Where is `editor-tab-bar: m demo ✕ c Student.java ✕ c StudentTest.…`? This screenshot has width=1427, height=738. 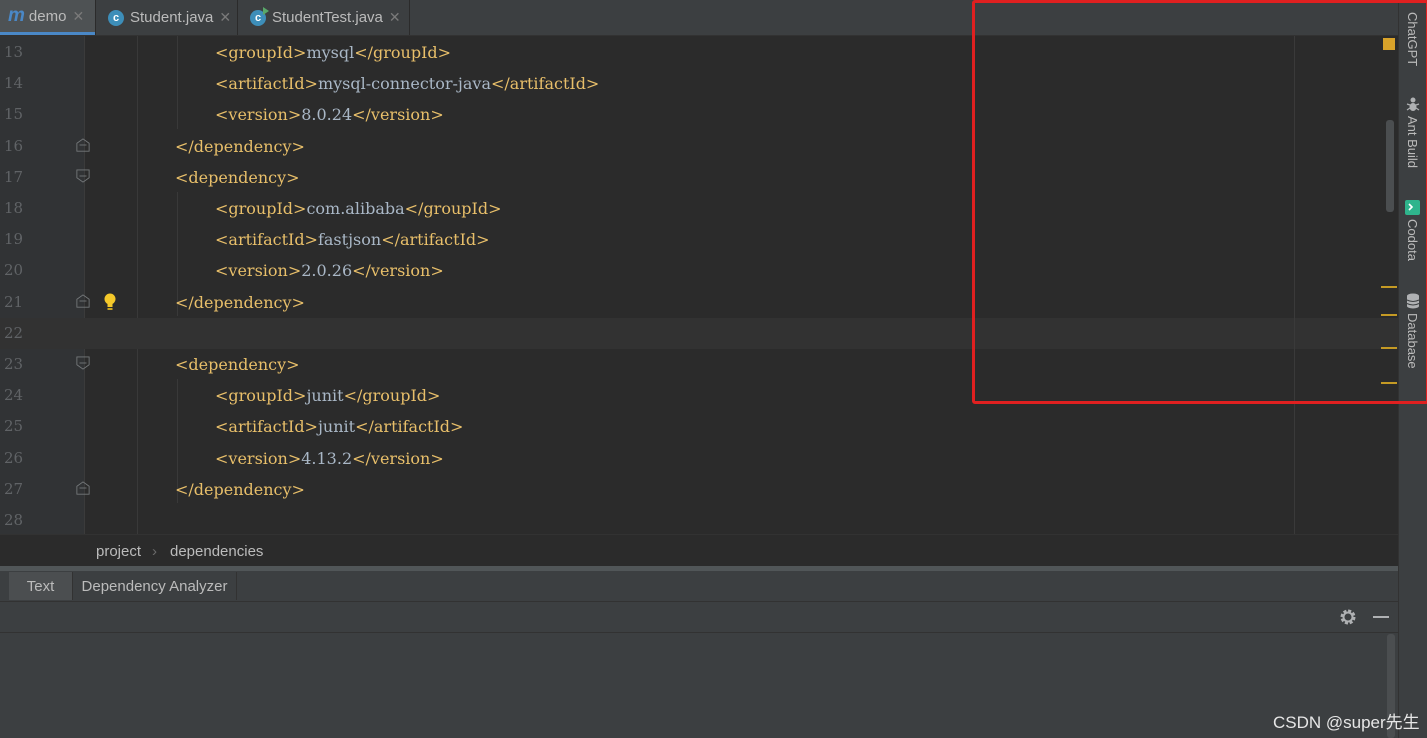 editor-tab-bar: m demo ✕ c Student.java ✕ c StudentTest.… is located at coordinates (699, 18).